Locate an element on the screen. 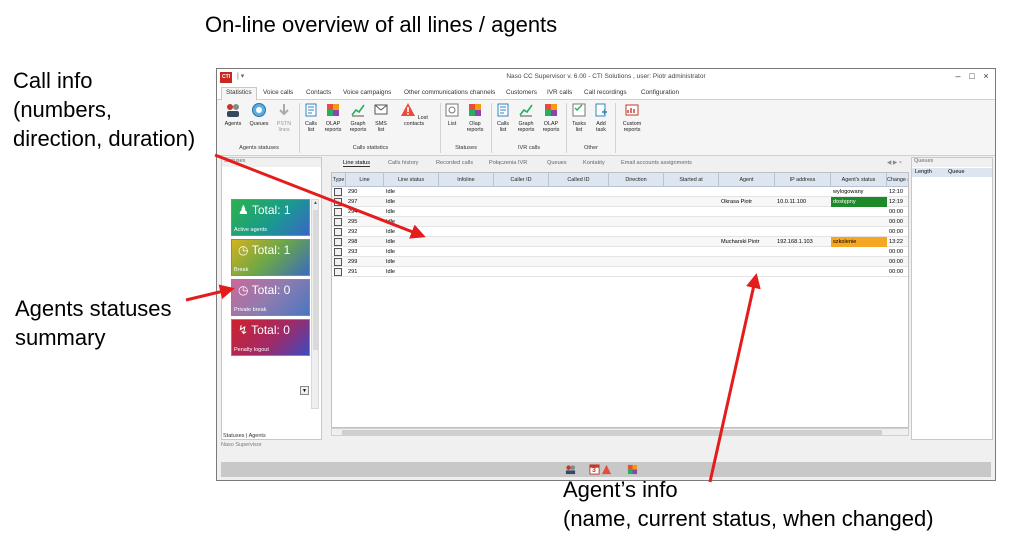  group-ivr-calls: IVR calls is located at coordinates (529, 148).